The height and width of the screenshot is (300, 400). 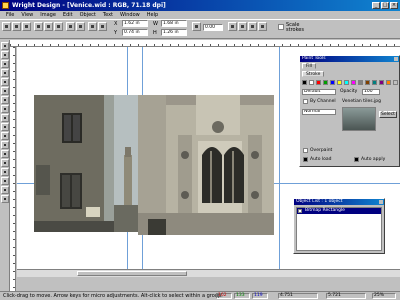 I want to click on horizontal-ruler, so click(x=205, y=43).